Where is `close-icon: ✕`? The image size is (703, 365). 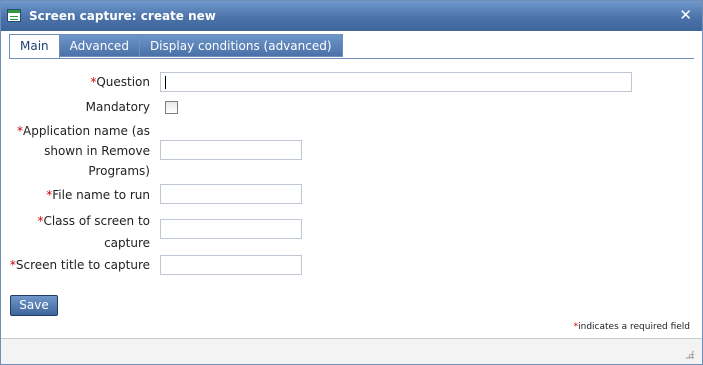
close-icon: ✕ is located at coordinates (685, 15).